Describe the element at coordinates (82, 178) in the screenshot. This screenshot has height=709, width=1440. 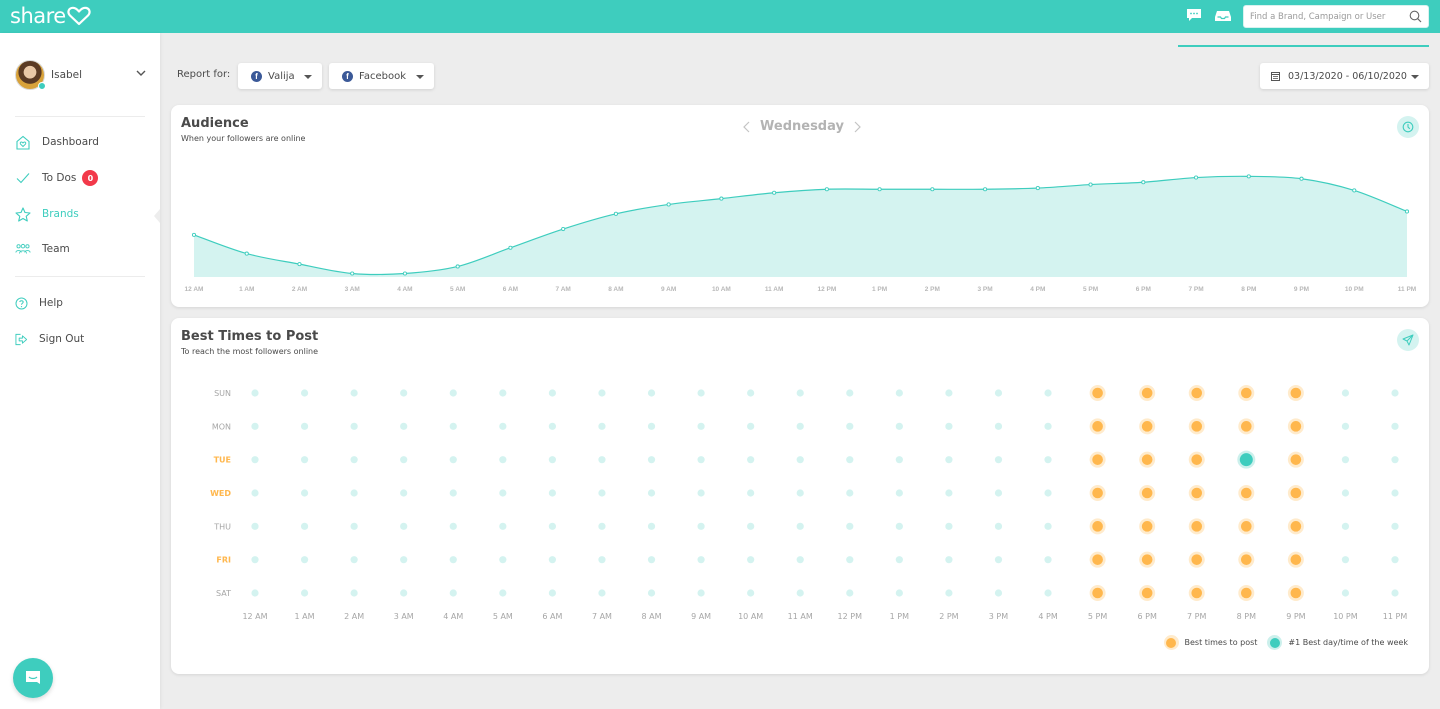
I see `sidebar-item-todos: To Dos 0` at that location.